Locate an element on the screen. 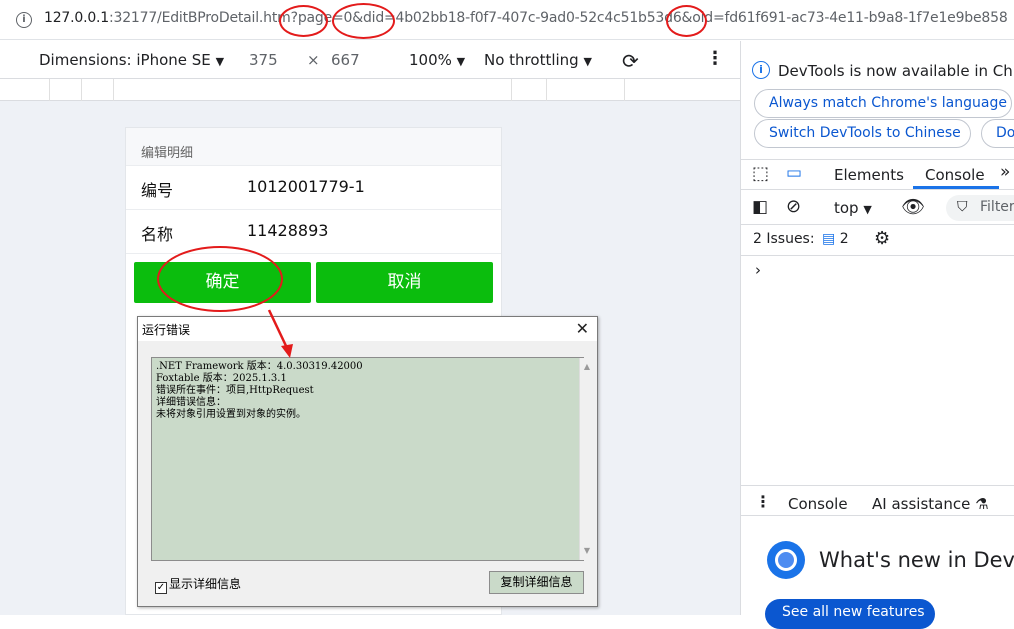 The width and height of the screenshot is (1014, 629). width-input: 375 is located at coordinates (263, 60).